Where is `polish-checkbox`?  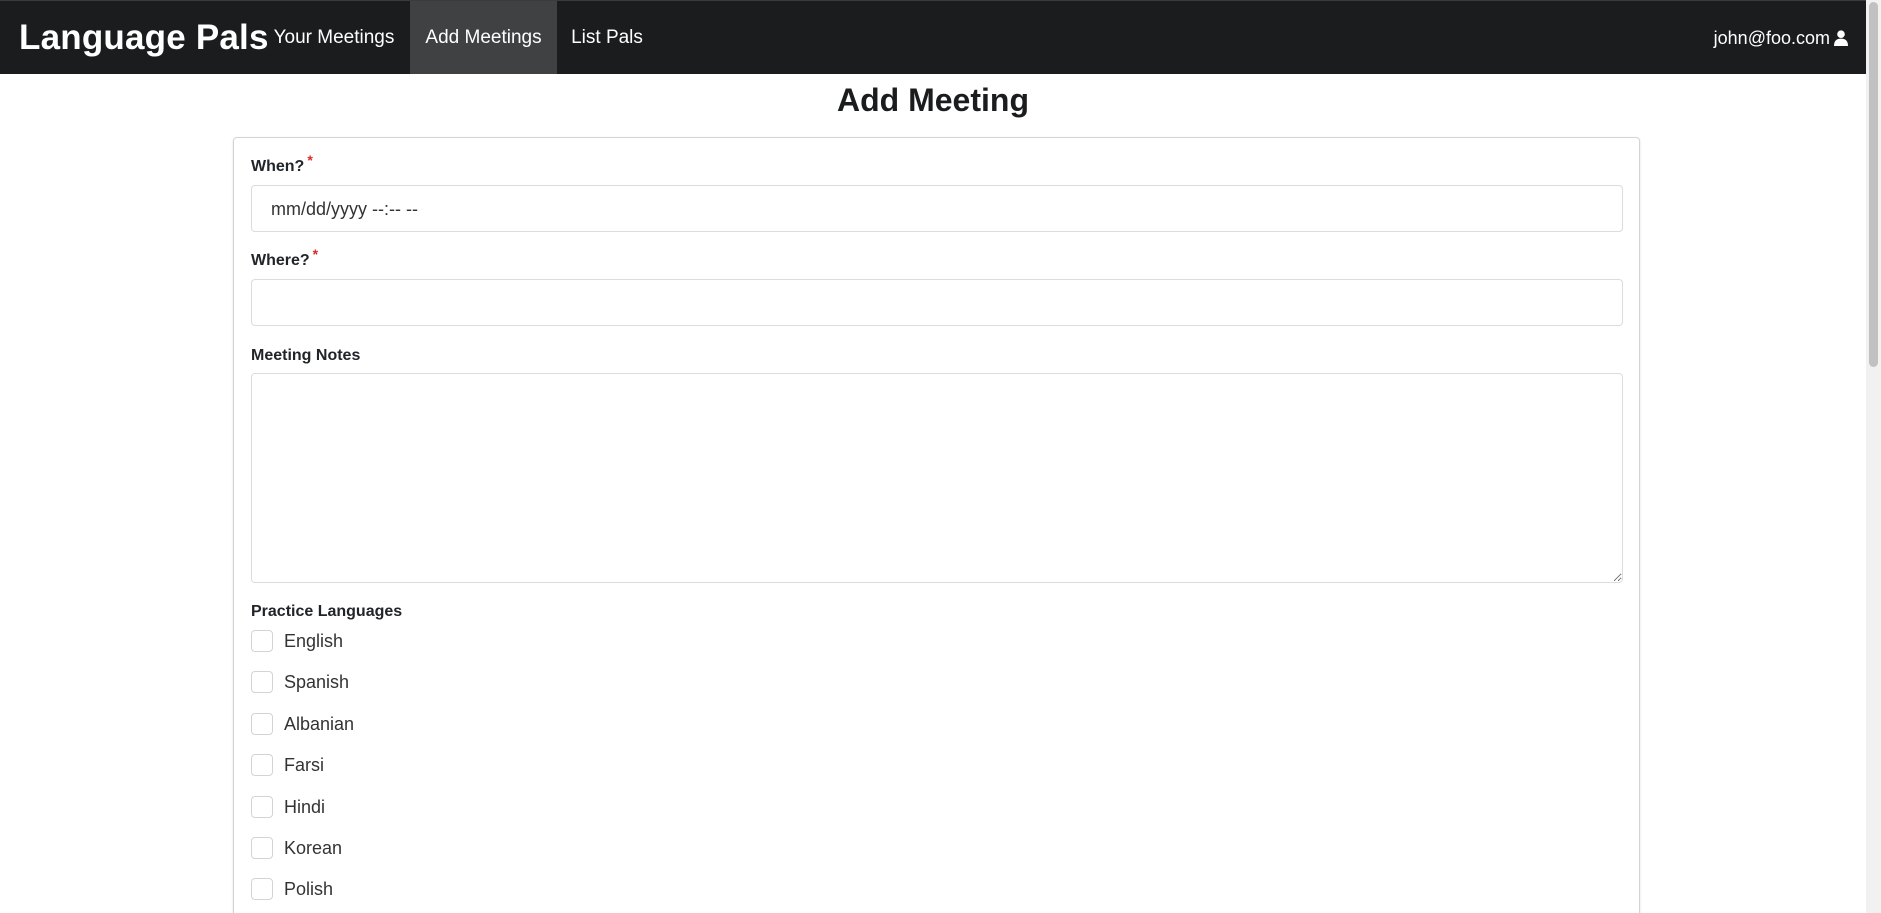
polish-checkbox is located at coordinates (262, 889).